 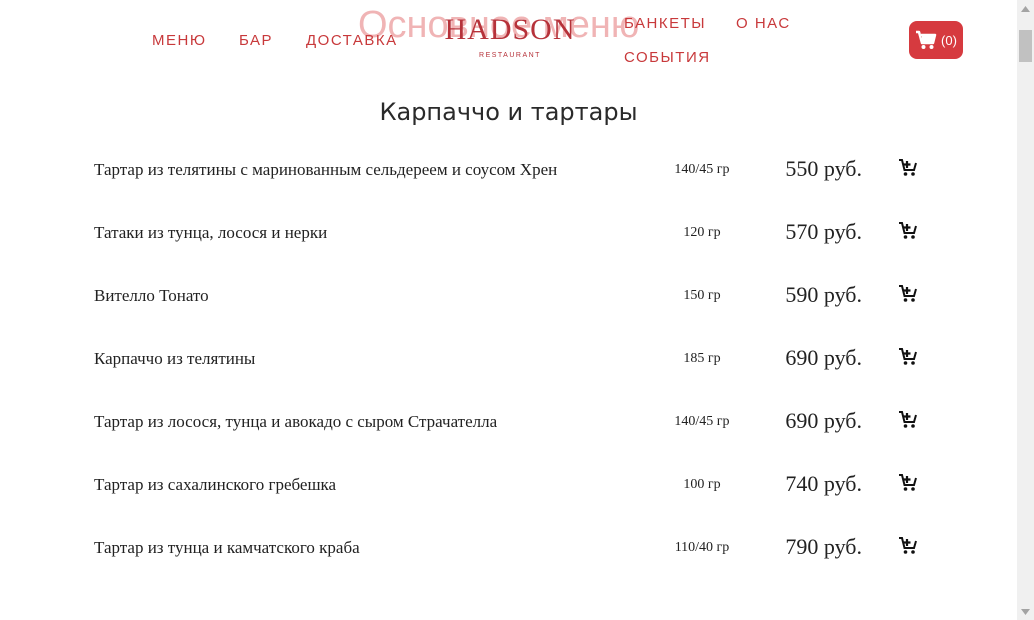 I want to click on dish-price: 740 руб., so click(x=823, y=483).